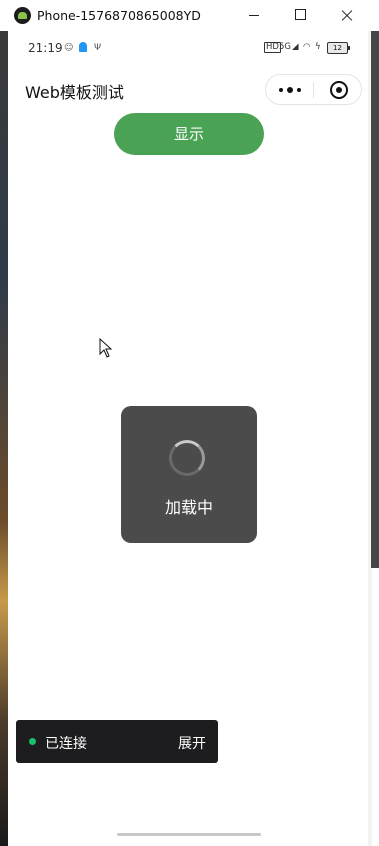 This screenshot has width=379, height=846. I want to click on network-type: 5G, so click(285, 47).